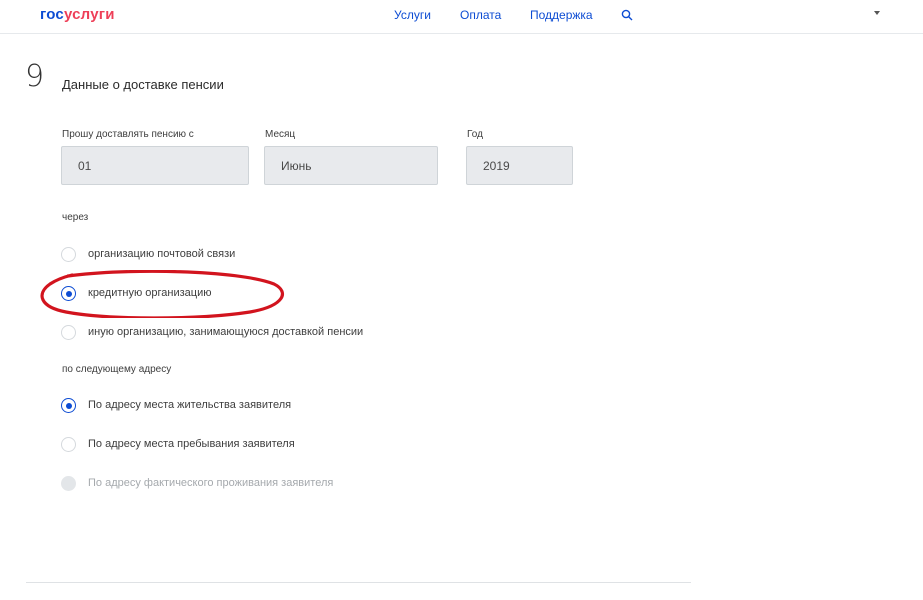 The height and width of the screenshot is (600, 923). I want to click on day-field: 01, so click(155, 165).